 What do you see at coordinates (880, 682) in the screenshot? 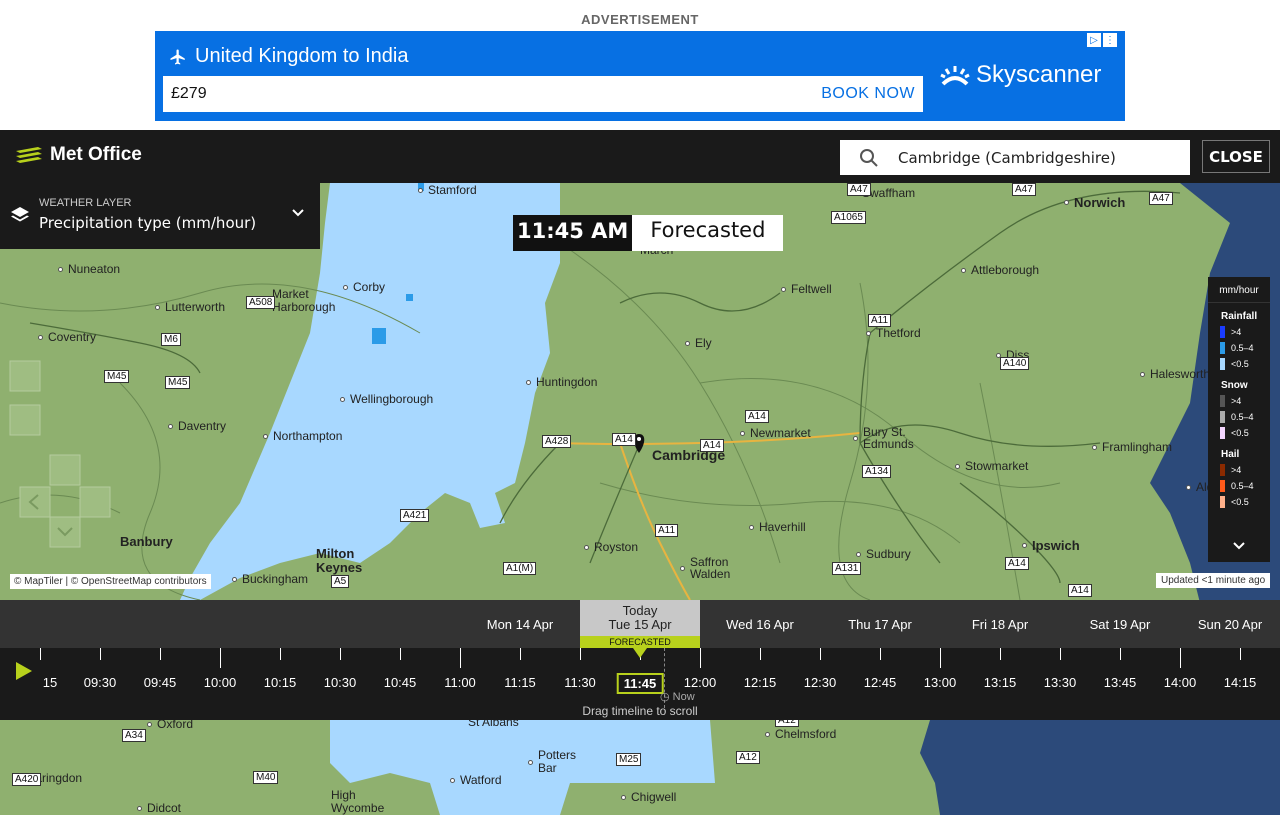
I see `timeline-time-label: 12:45` at bounding box center [880, 682].